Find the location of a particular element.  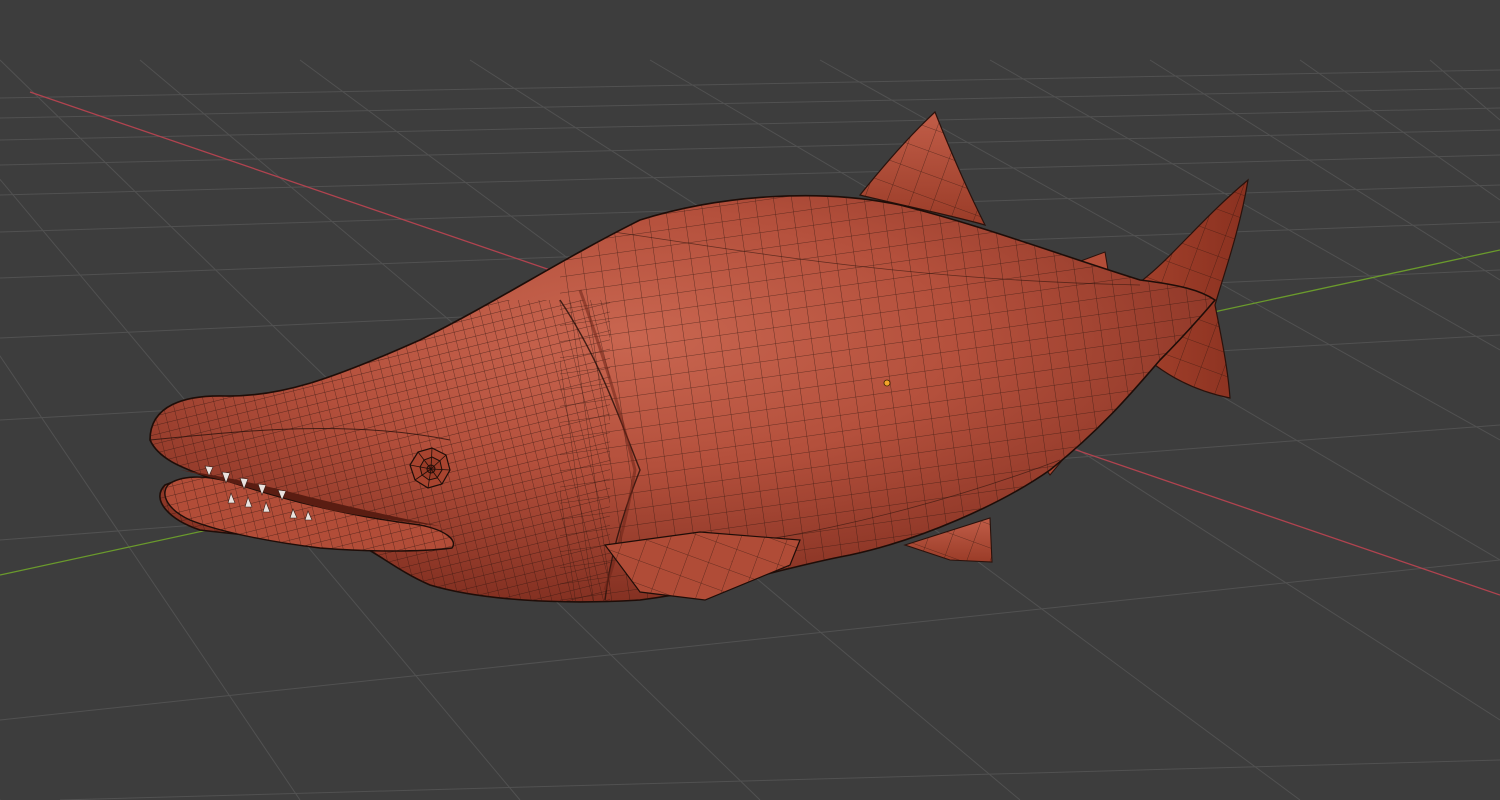

object-origin is located at coordinates (887, 383).